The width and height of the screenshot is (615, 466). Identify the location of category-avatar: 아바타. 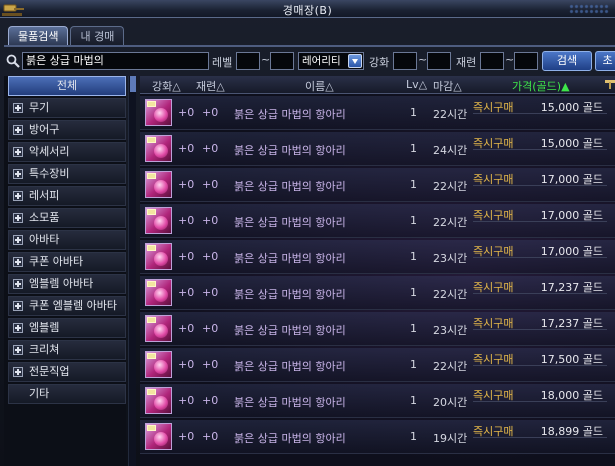
(67, 240).